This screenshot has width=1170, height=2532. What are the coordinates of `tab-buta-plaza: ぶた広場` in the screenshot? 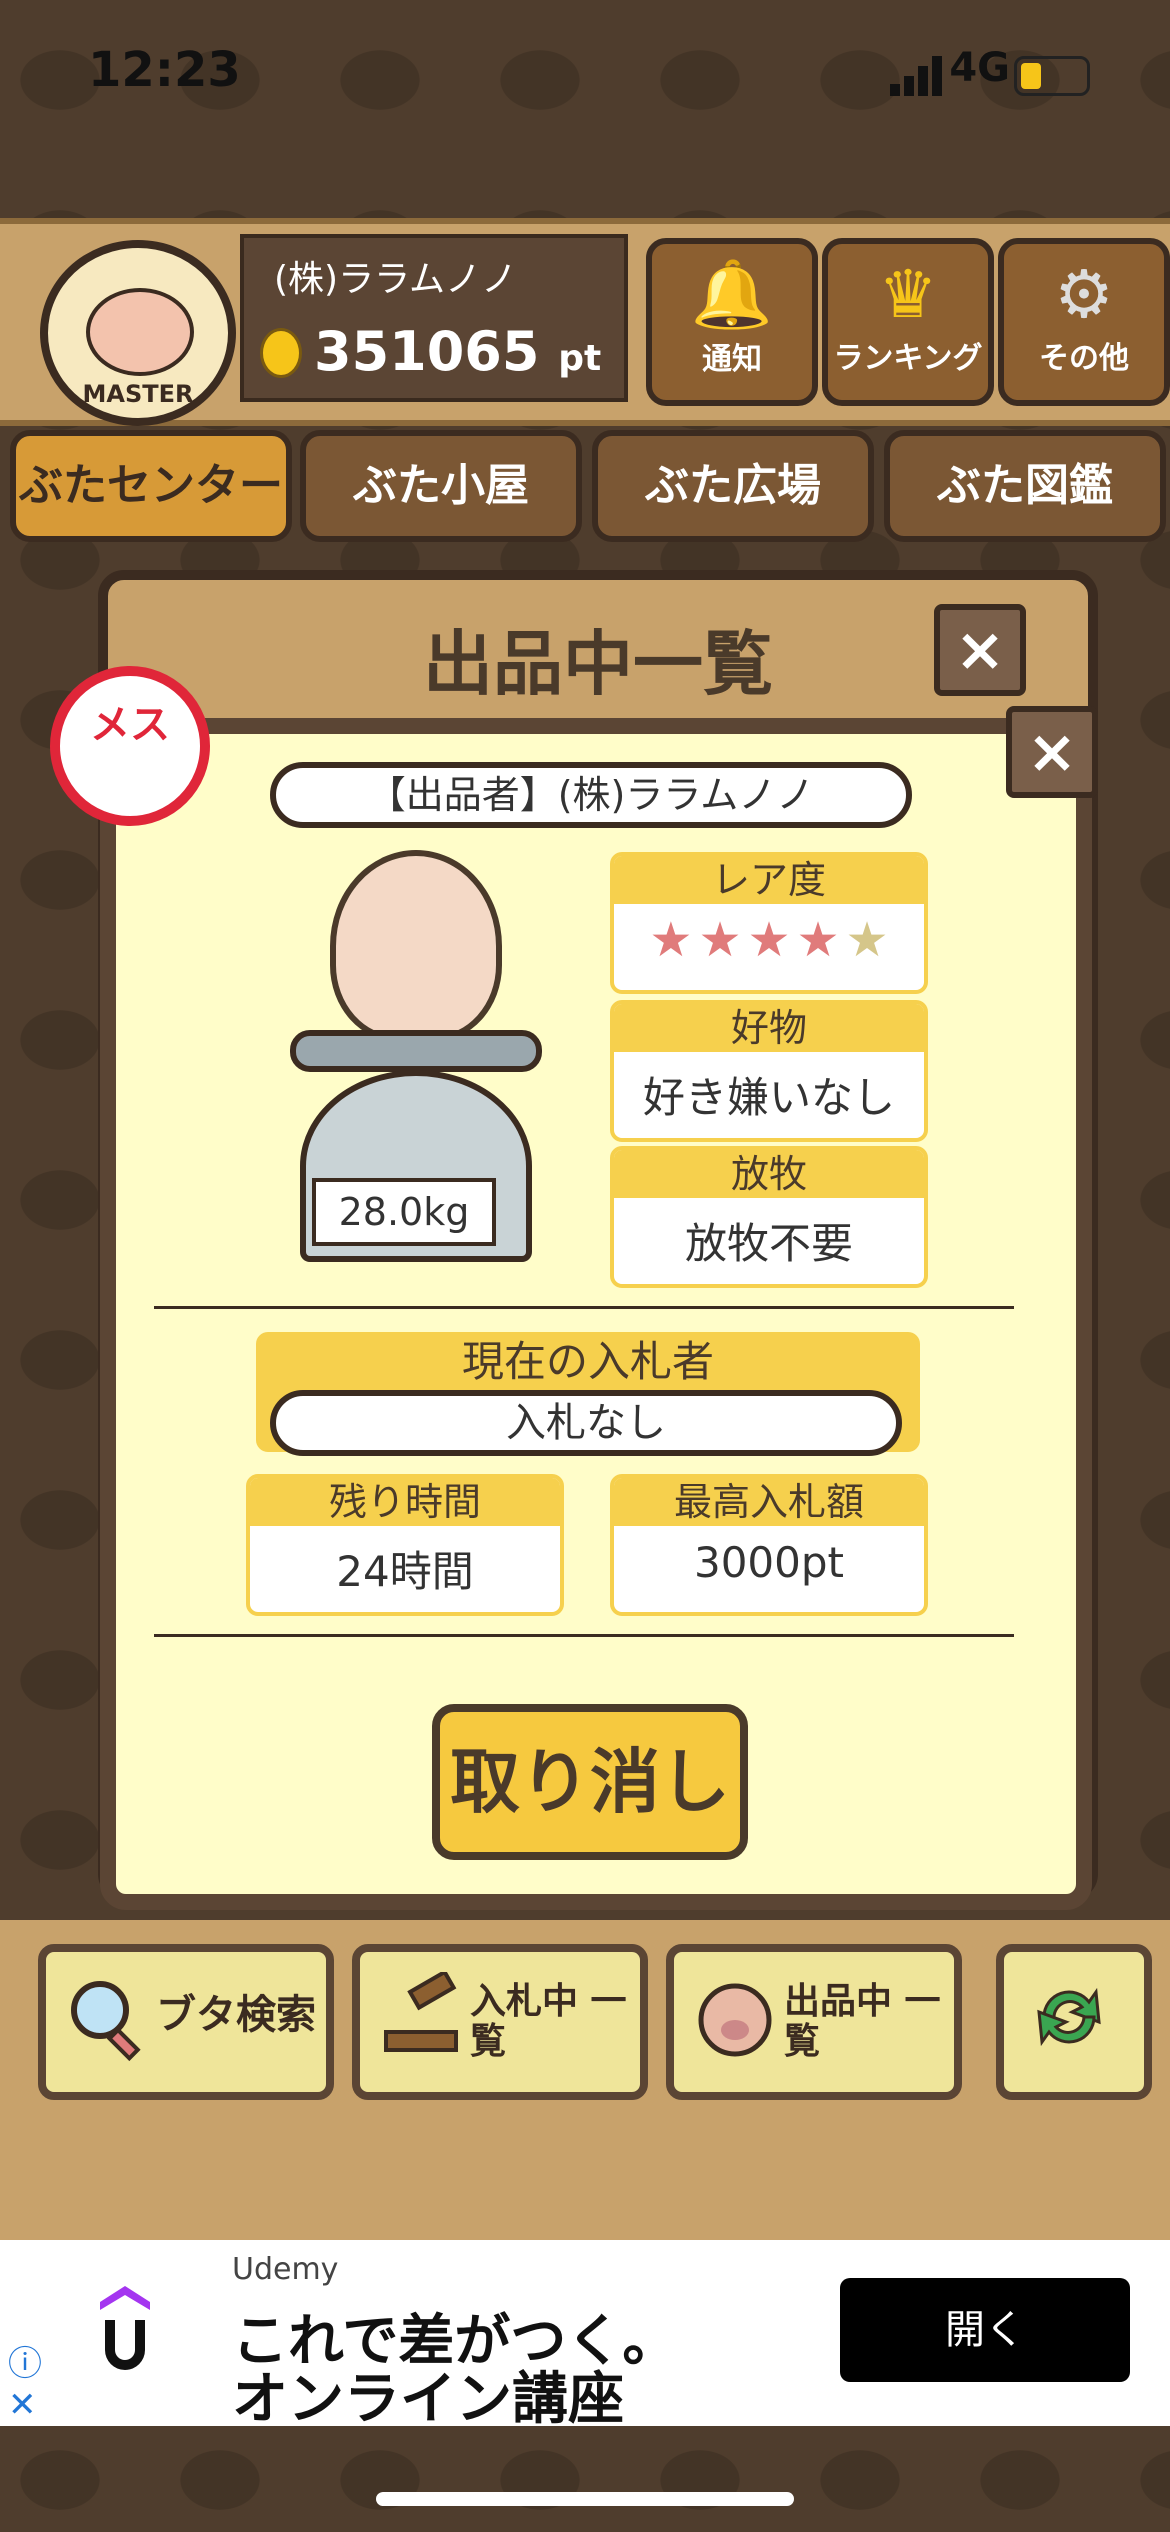 It's located at (733, 486).